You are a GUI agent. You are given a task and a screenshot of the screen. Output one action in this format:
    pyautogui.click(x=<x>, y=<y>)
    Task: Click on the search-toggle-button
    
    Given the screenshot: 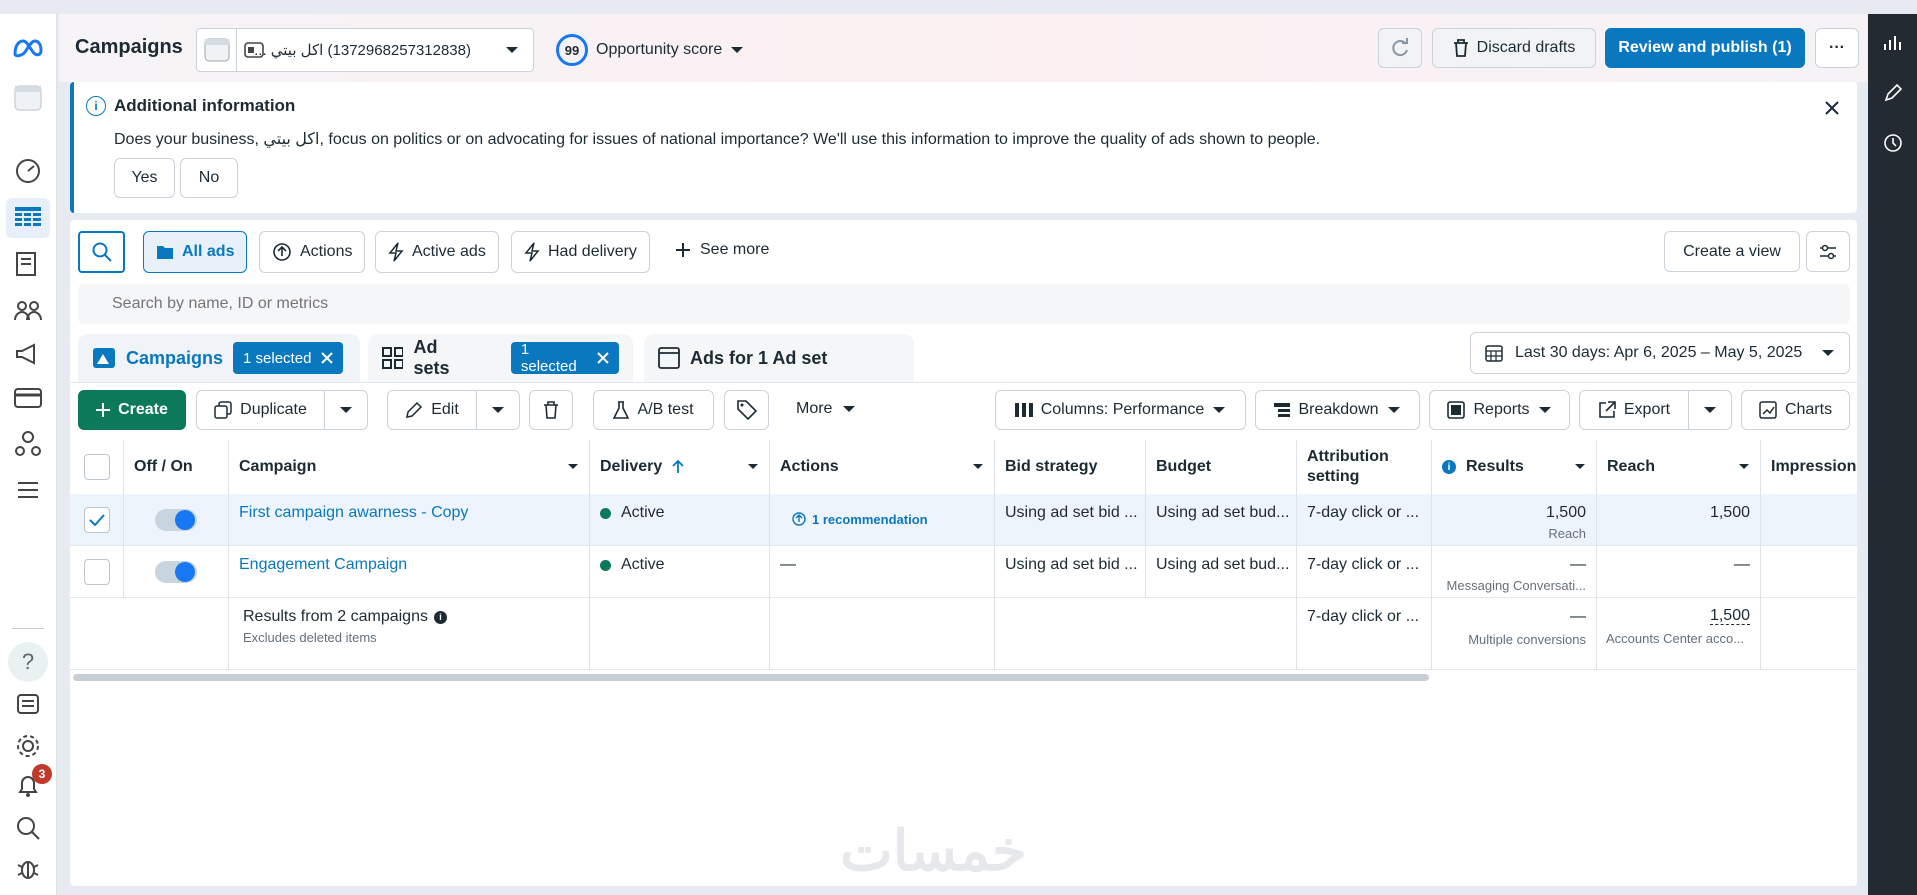 What is the action you would take?
    pyautogui.click(x=101, y=252)
    